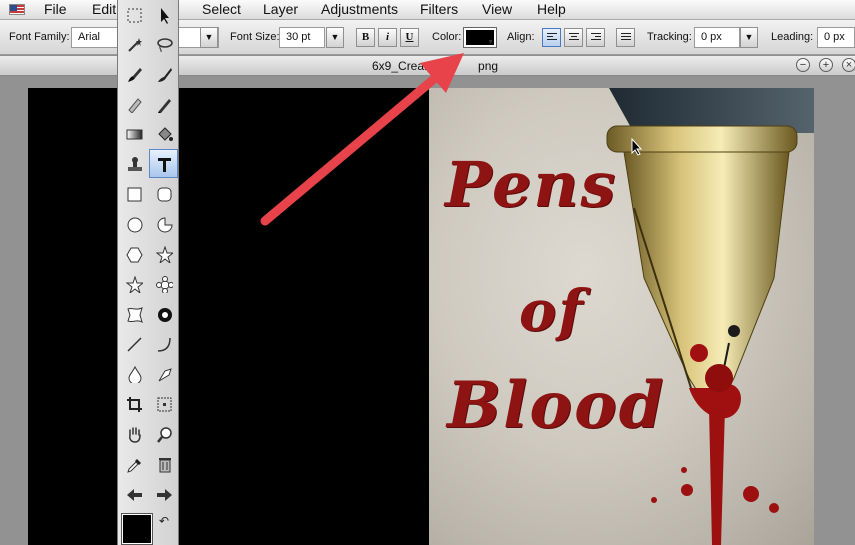 This screenshot has height=545, width=855. I want to click on move-tool, so click(163, 14).